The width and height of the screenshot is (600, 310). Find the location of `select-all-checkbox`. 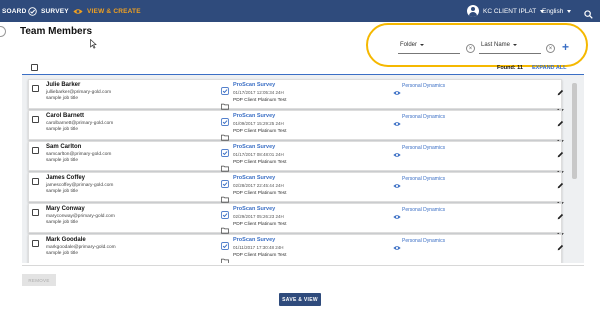

select-all-checkbox is located at coordinates (34, 67).